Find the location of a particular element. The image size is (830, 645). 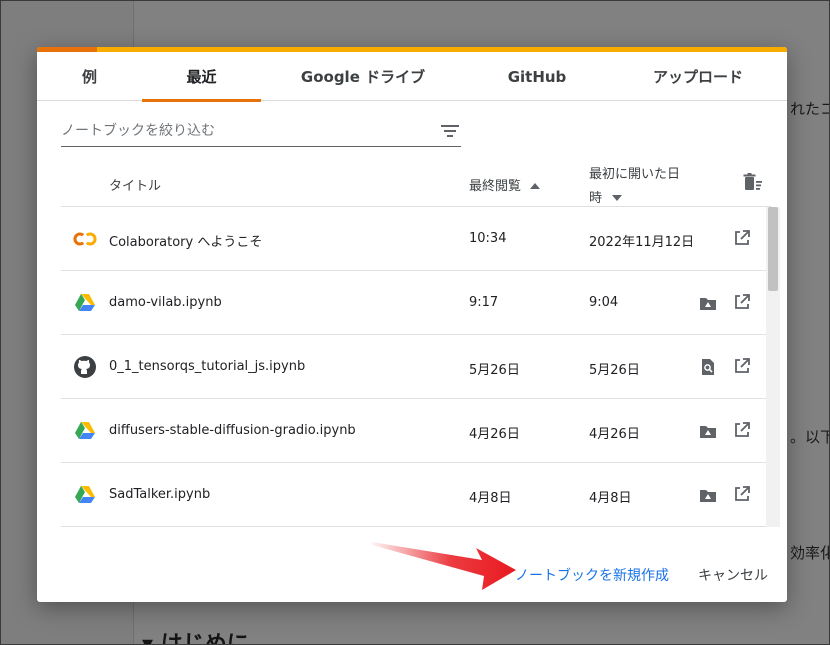

notebook-title: 0_1_tensorqs_tutorial_js.ipynb is located at coordinates (207, 366).